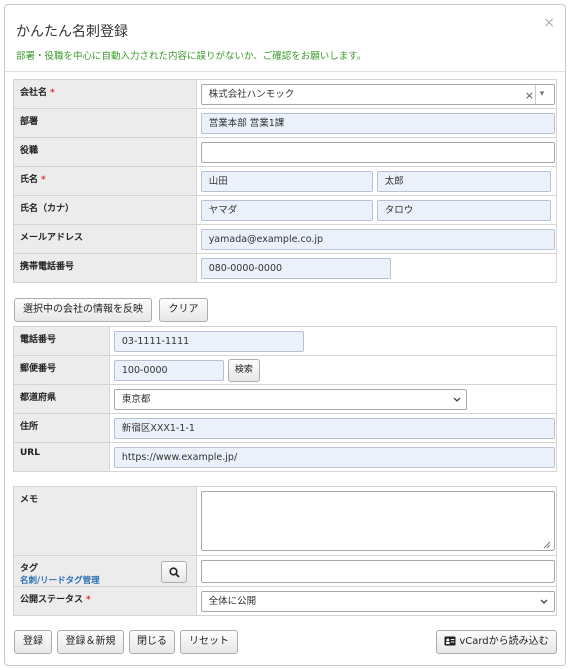  I want to click on phone-label: 電話番号, so click(61, 341).